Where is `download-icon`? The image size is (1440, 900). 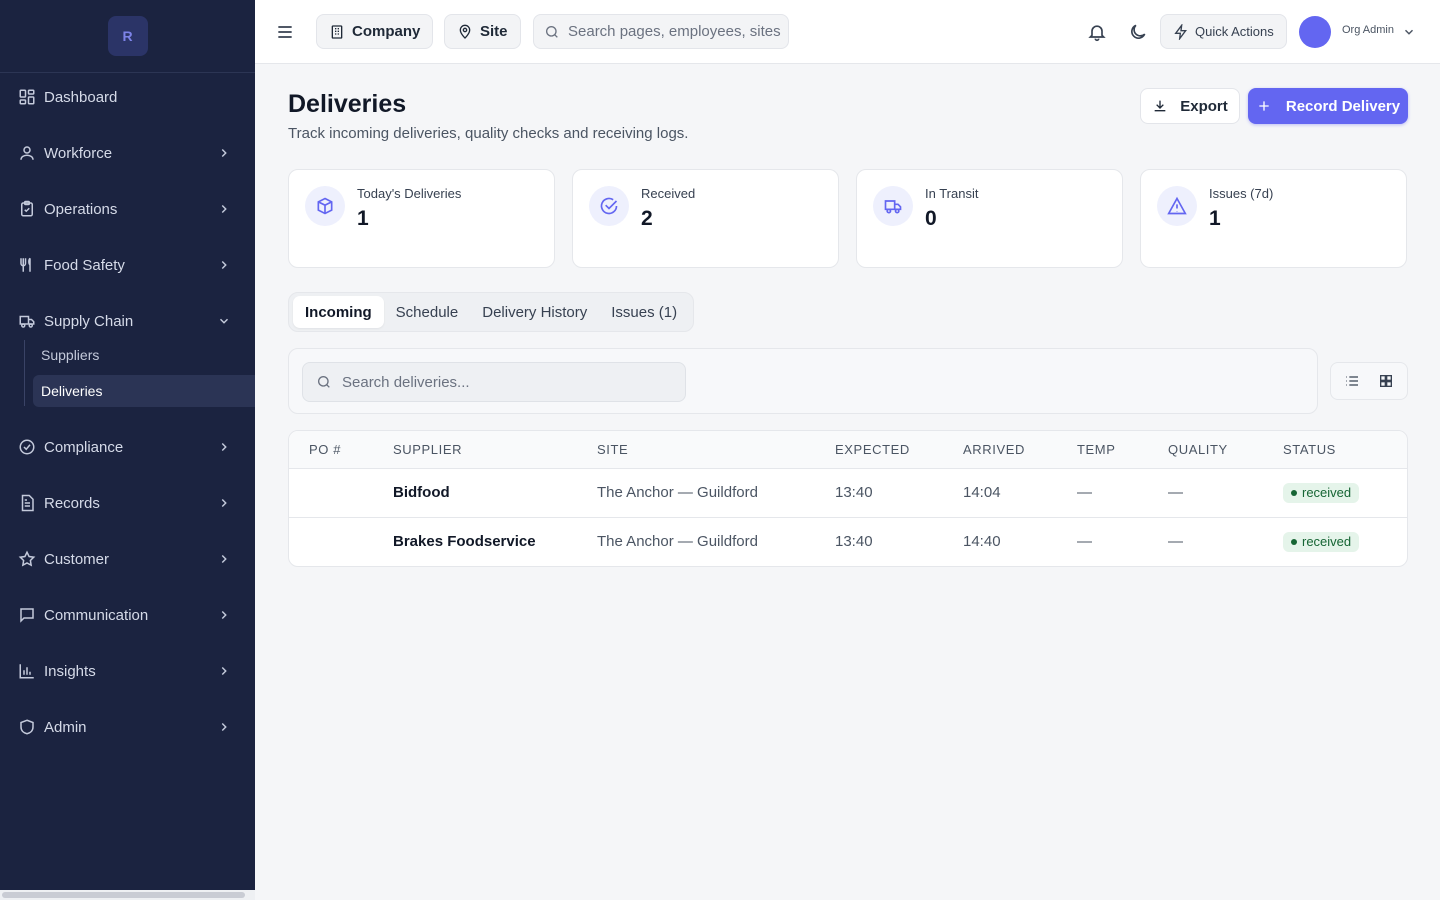
download-icon is located at coordinates (1160, 106).